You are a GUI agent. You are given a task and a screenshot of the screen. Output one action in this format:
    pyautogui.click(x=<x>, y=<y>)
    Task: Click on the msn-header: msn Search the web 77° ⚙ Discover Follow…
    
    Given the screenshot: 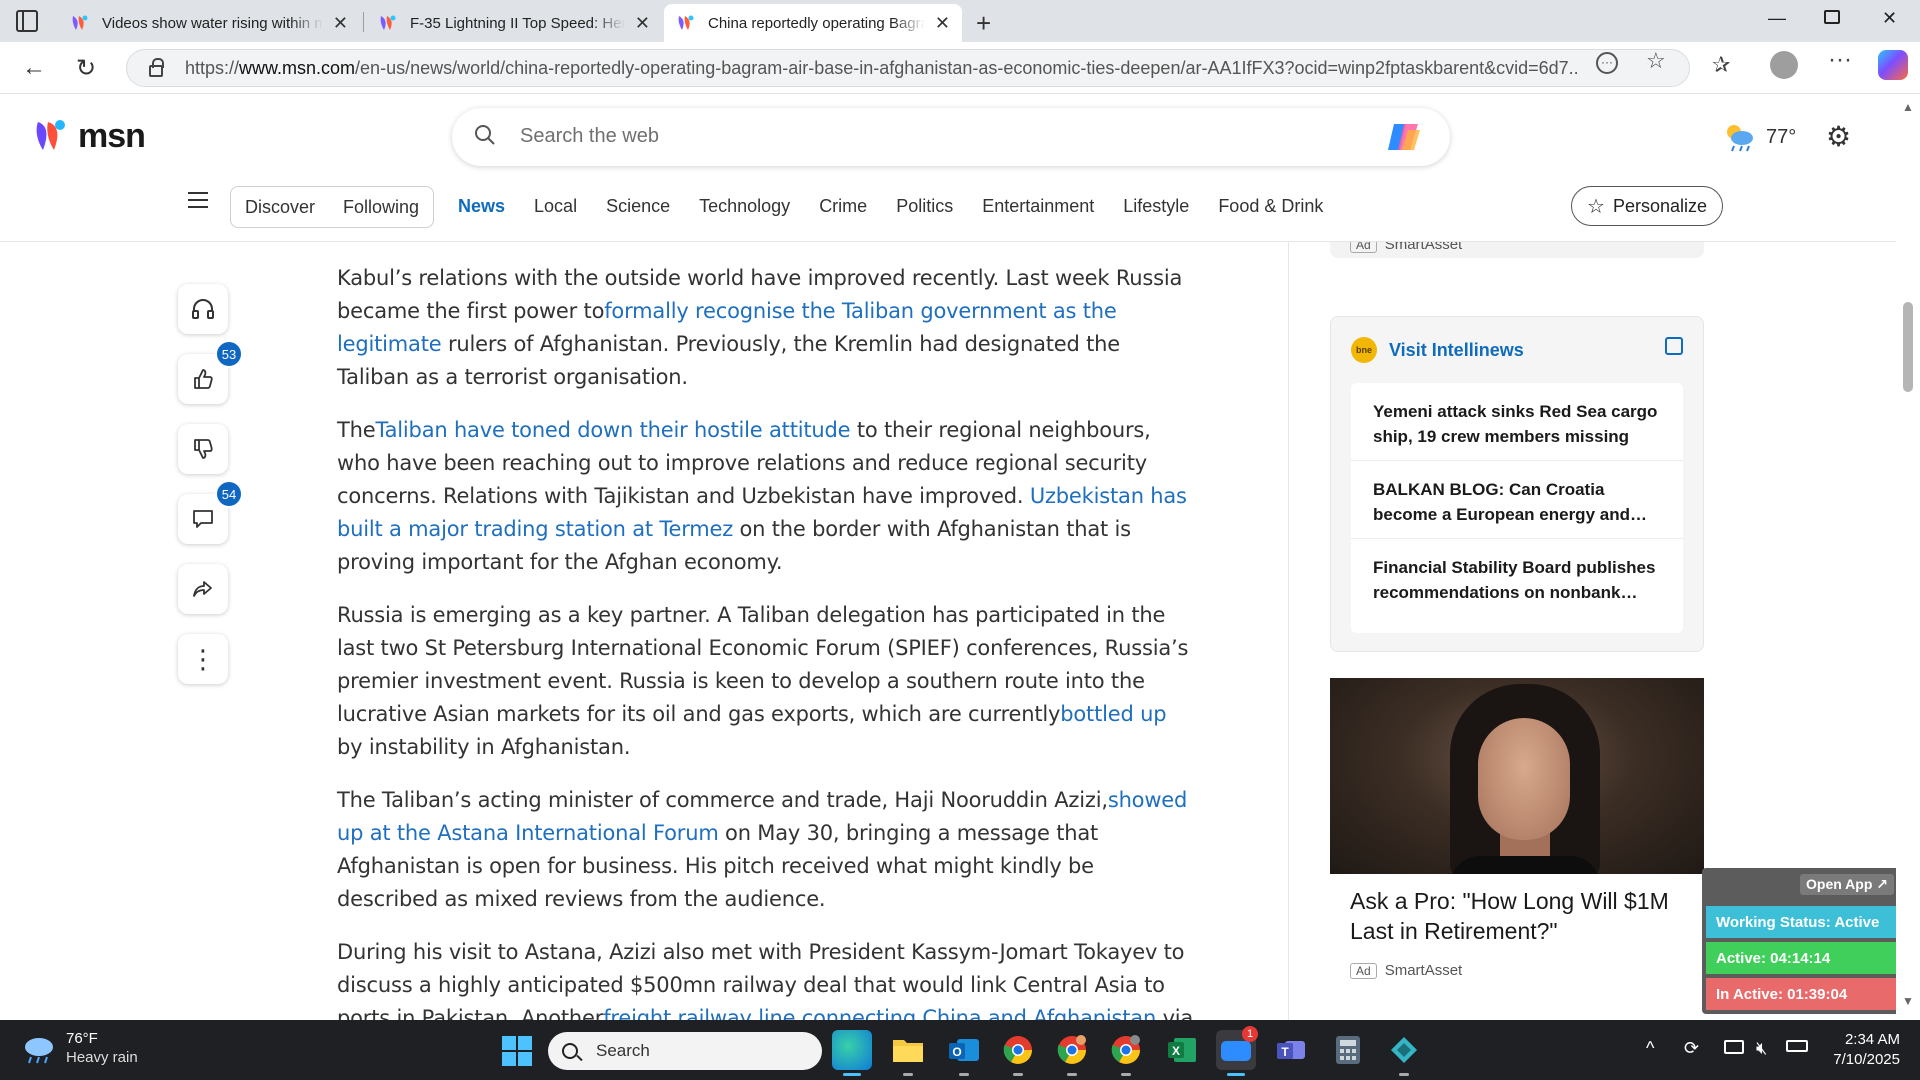 What is the action you would take?
    pyautogui.click(x=960, y=168)
    